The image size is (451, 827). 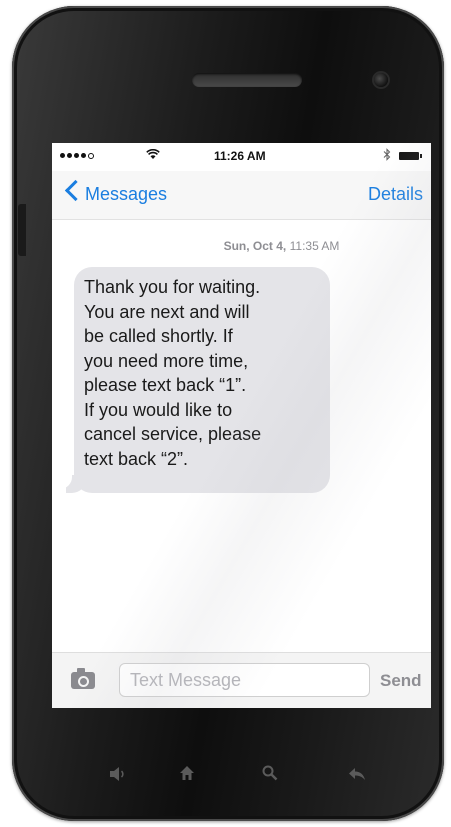 What do you see at coordinates (381, 80) in the screenshot?
I see `front-camera` at bounding box center [381, 80].